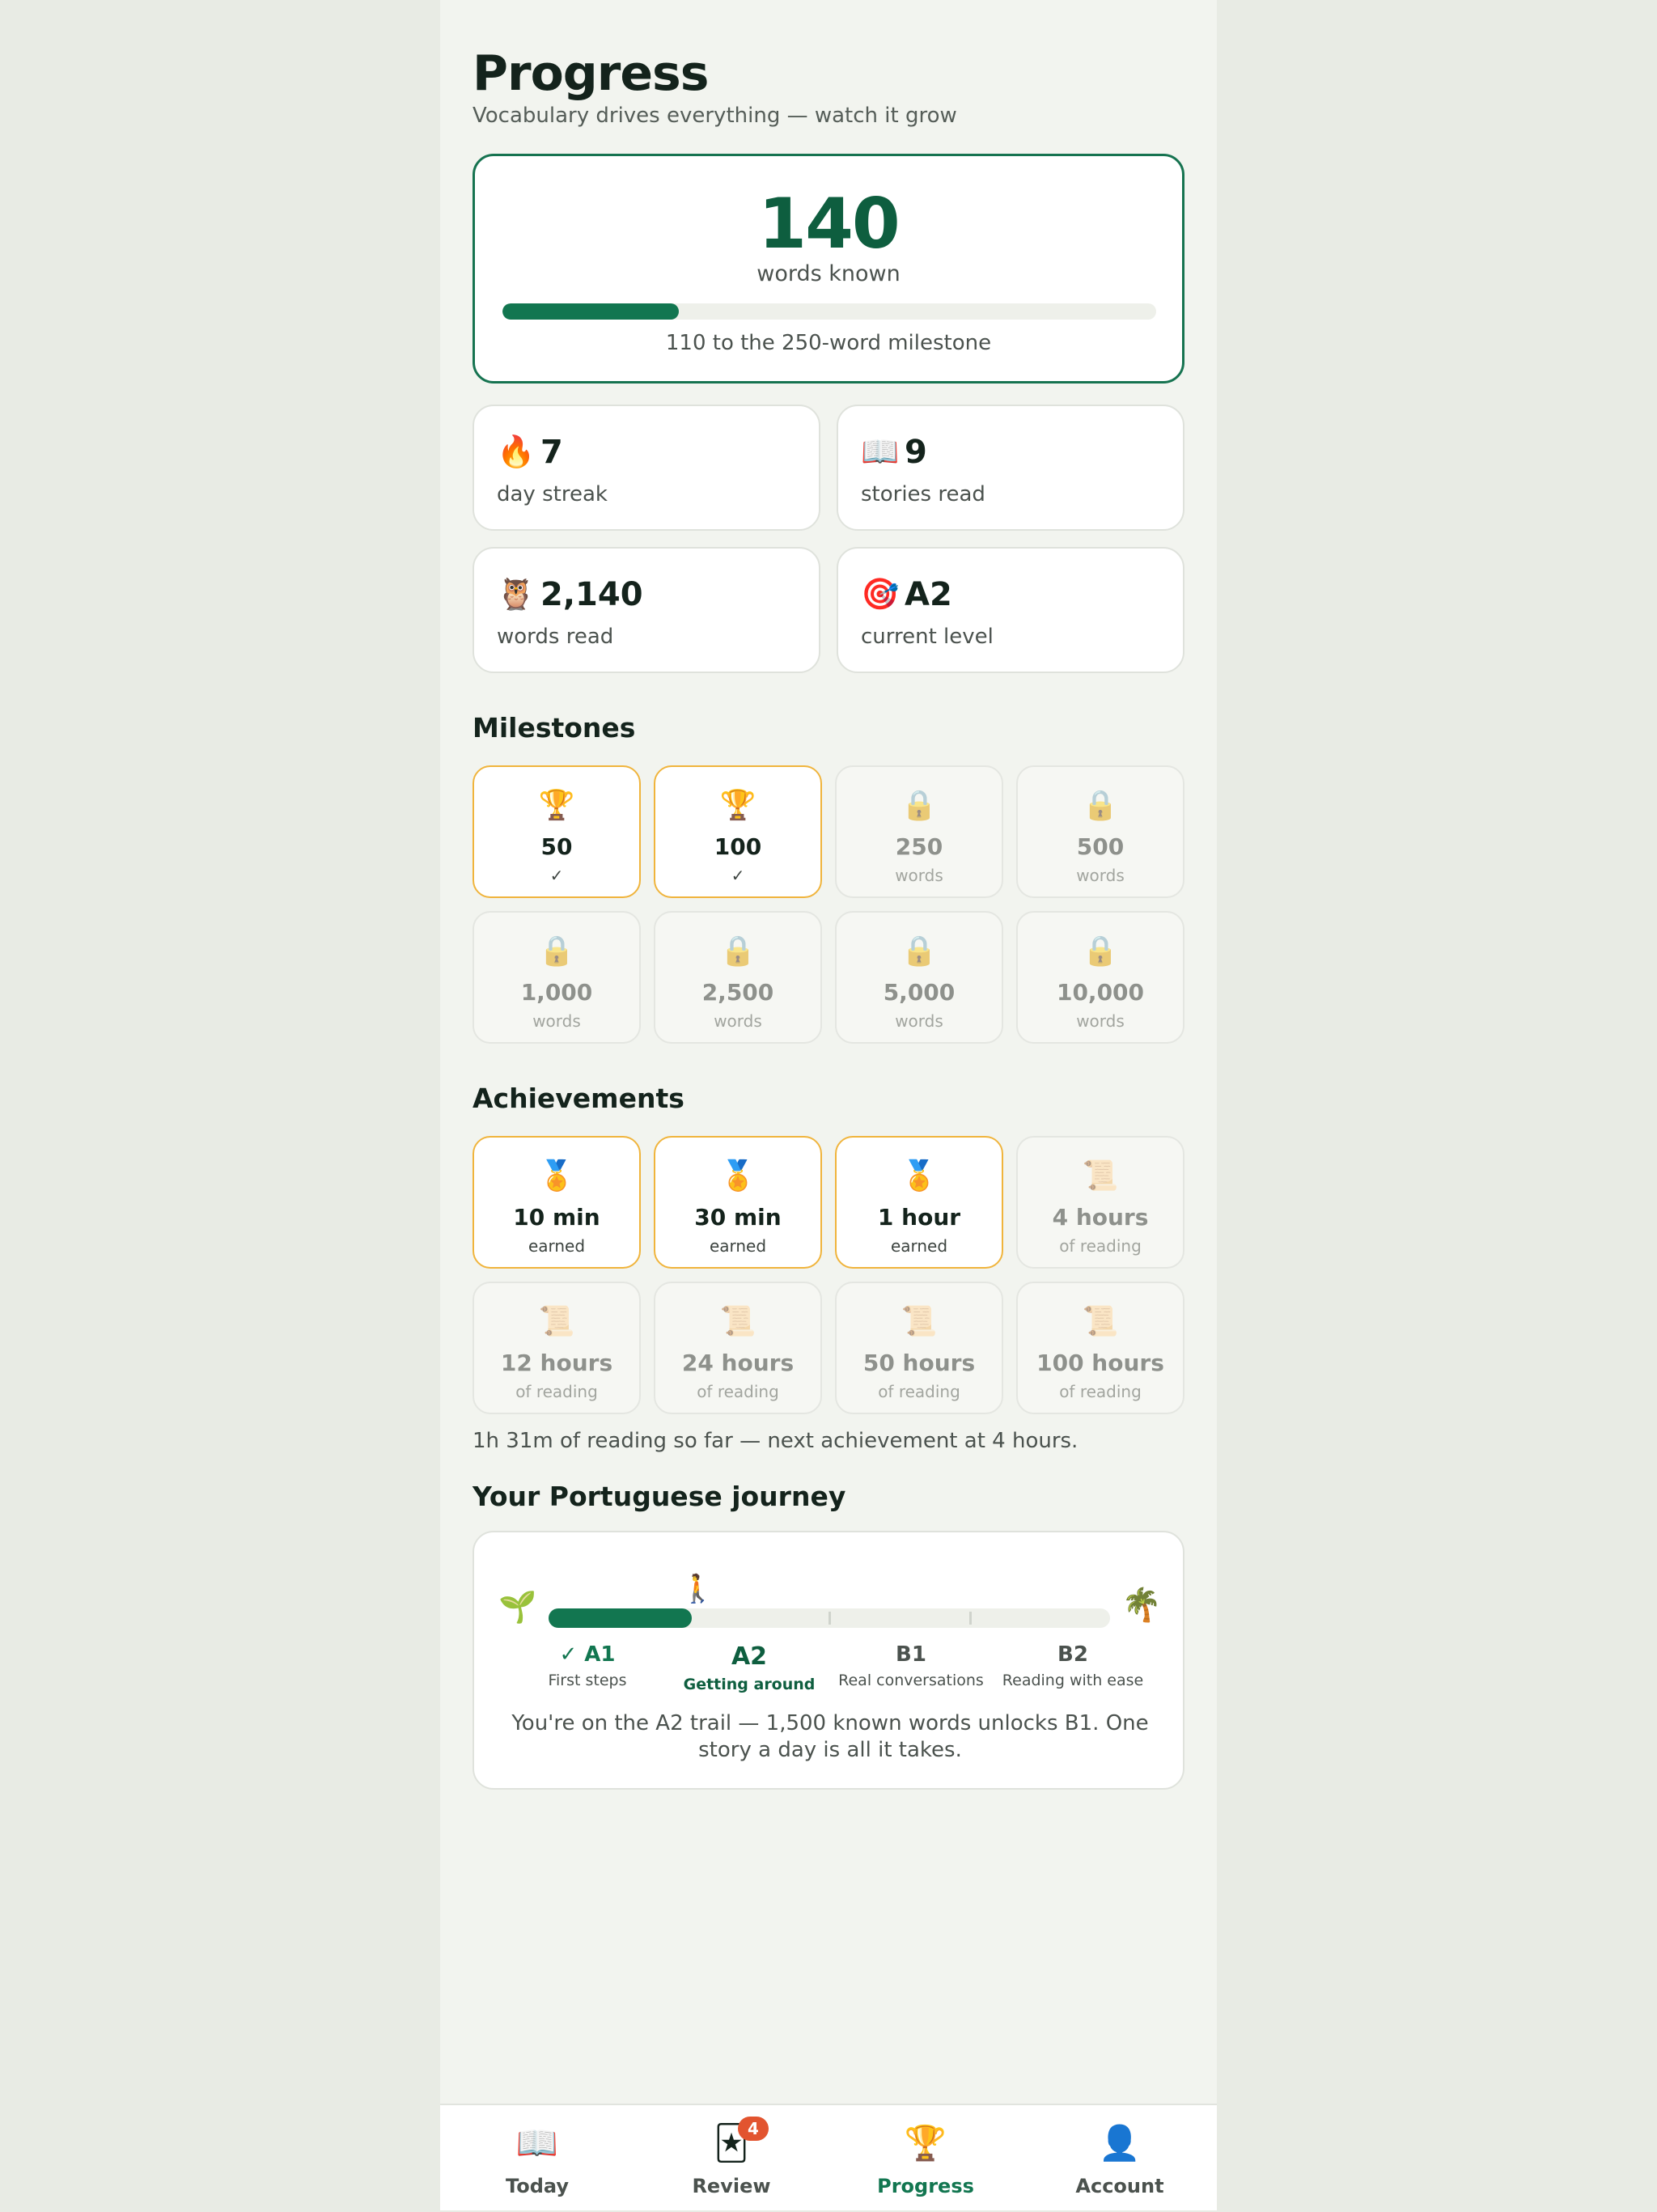  Describe the element at coordinates (738, 977) in the screenshot. I see `milestone-tile: 🔒 2,500 words` at that location.